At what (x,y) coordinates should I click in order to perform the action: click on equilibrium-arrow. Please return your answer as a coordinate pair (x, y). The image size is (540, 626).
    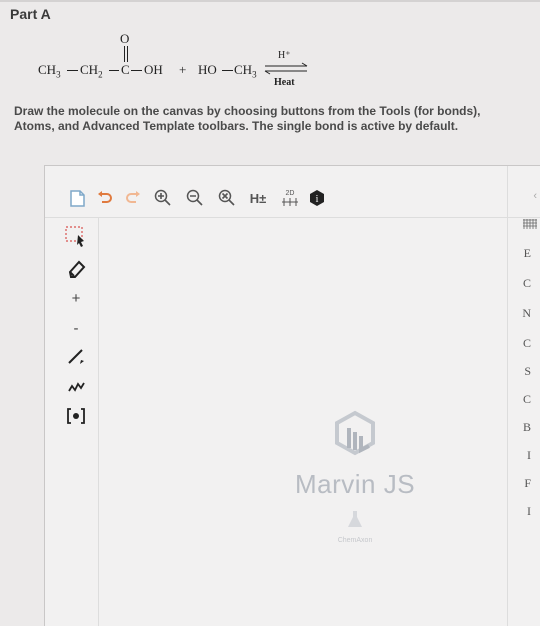
    Looking at the image, I should click on (286, 68).